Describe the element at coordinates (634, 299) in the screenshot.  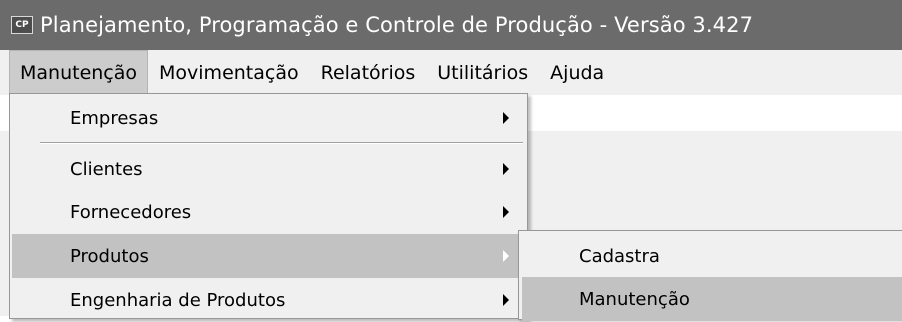
I see `submenu-item-label: Manutenção` at that location.